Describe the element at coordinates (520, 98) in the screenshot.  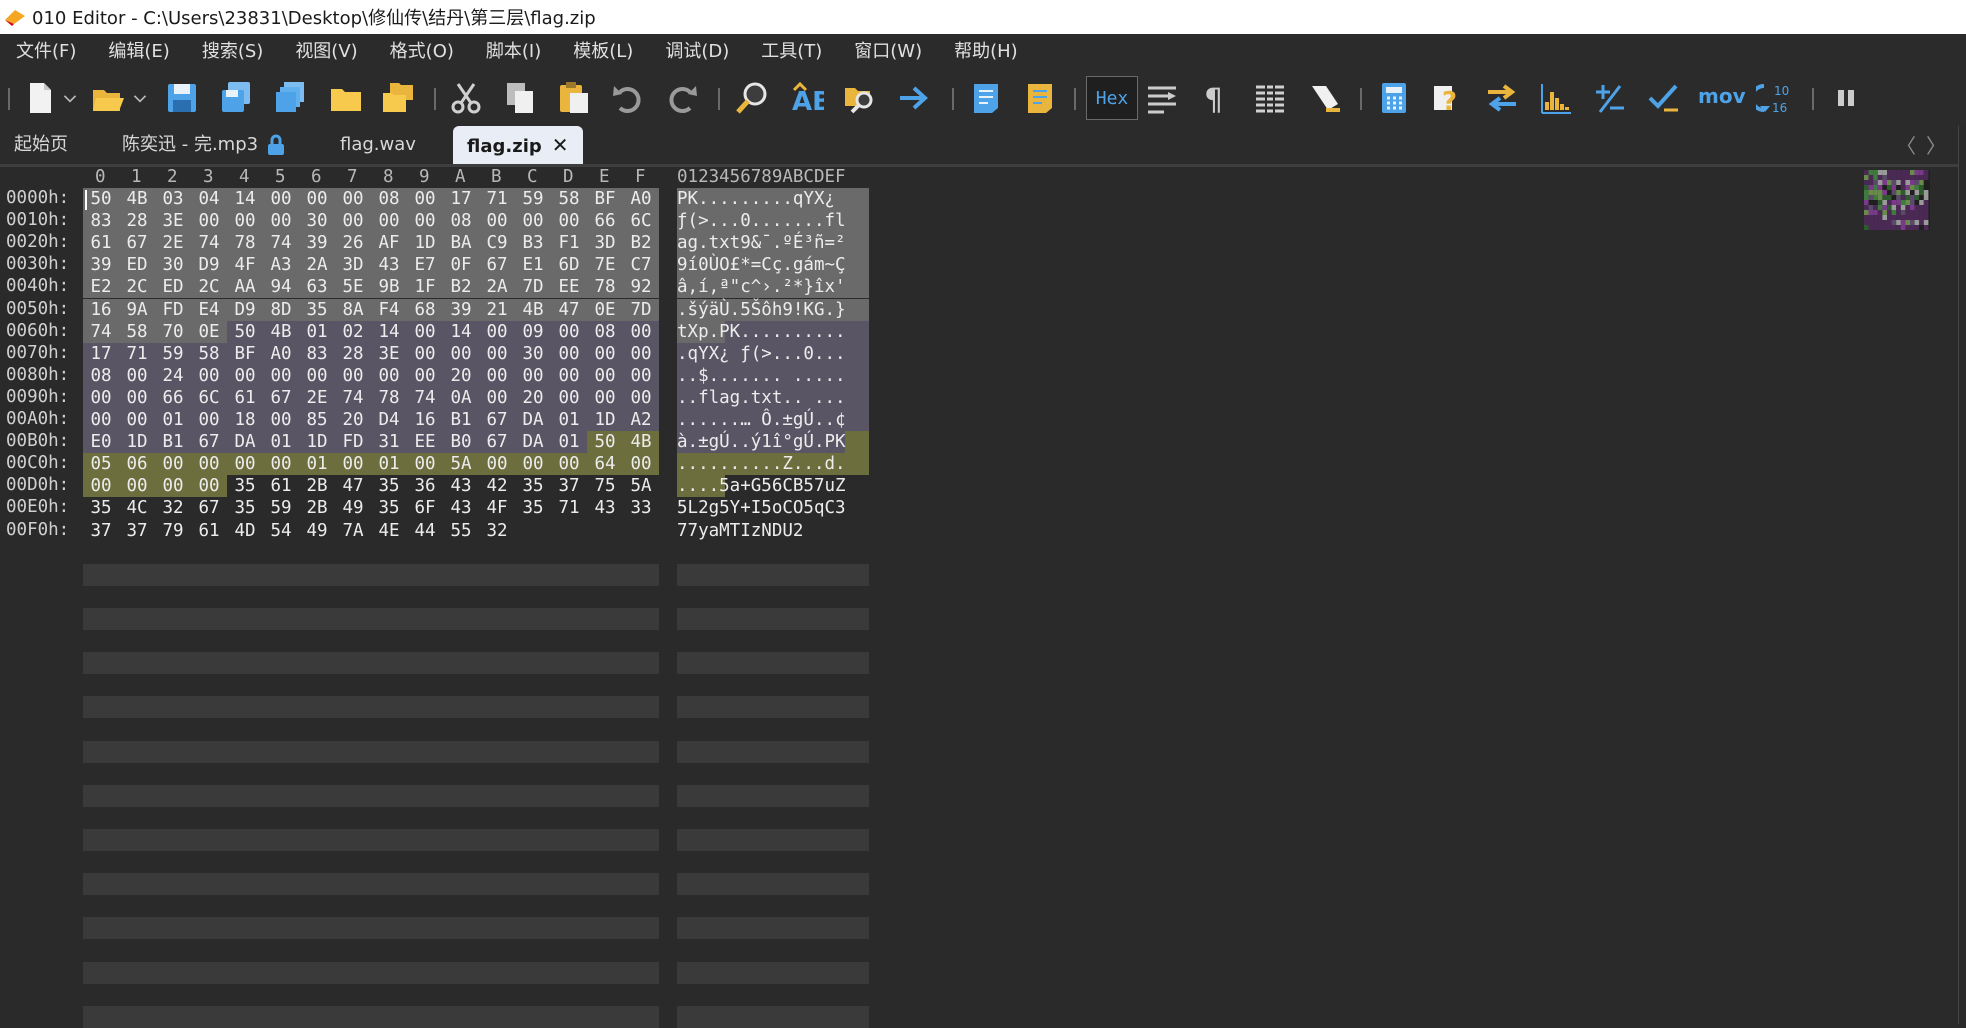
I see `copy-button` at that location.